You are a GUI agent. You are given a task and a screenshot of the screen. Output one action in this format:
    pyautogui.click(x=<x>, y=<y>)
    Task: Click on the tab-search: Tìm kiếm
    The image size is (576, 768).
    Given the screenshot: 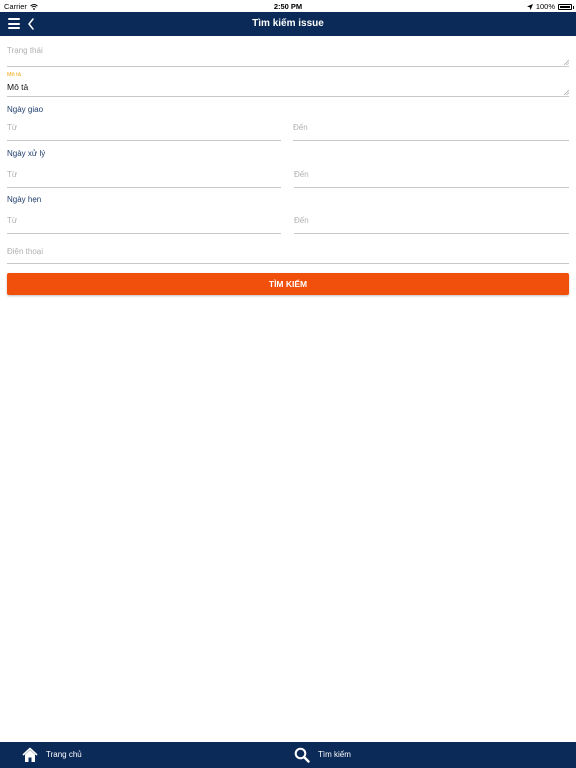 What is the action you would take?
    pyautogui.click(x=432, y=755)
    